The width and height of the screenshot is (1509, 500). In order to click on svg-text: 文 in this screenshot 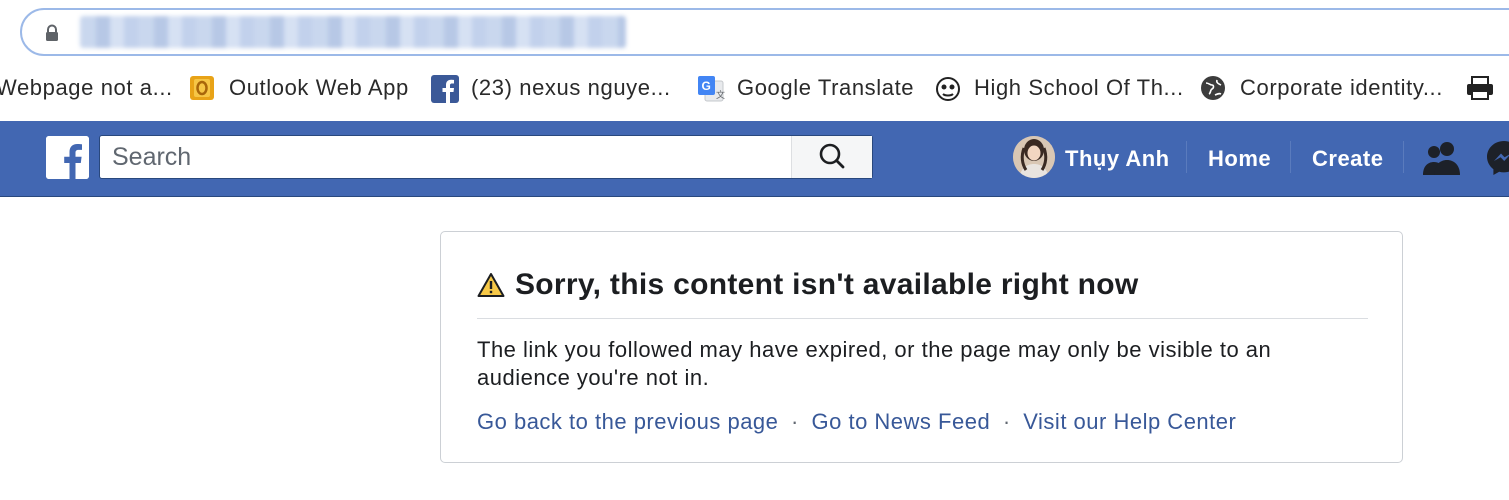, I will do `click(720, 94)`.